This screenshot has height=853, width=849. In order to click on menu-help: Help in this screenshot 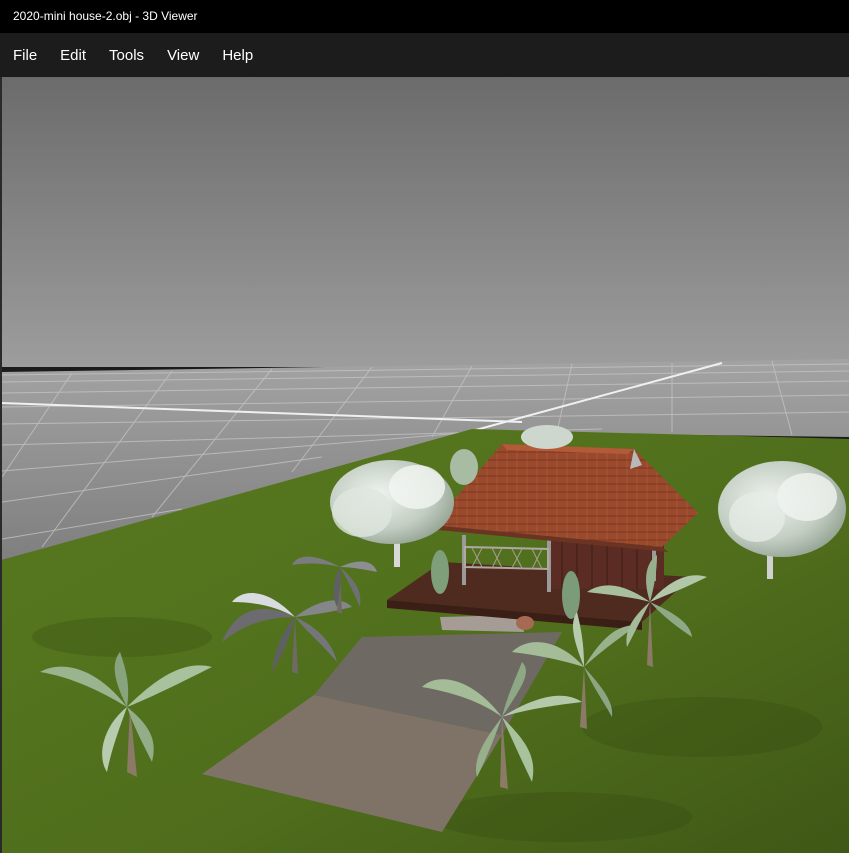, I will do `click(237, 55)`.